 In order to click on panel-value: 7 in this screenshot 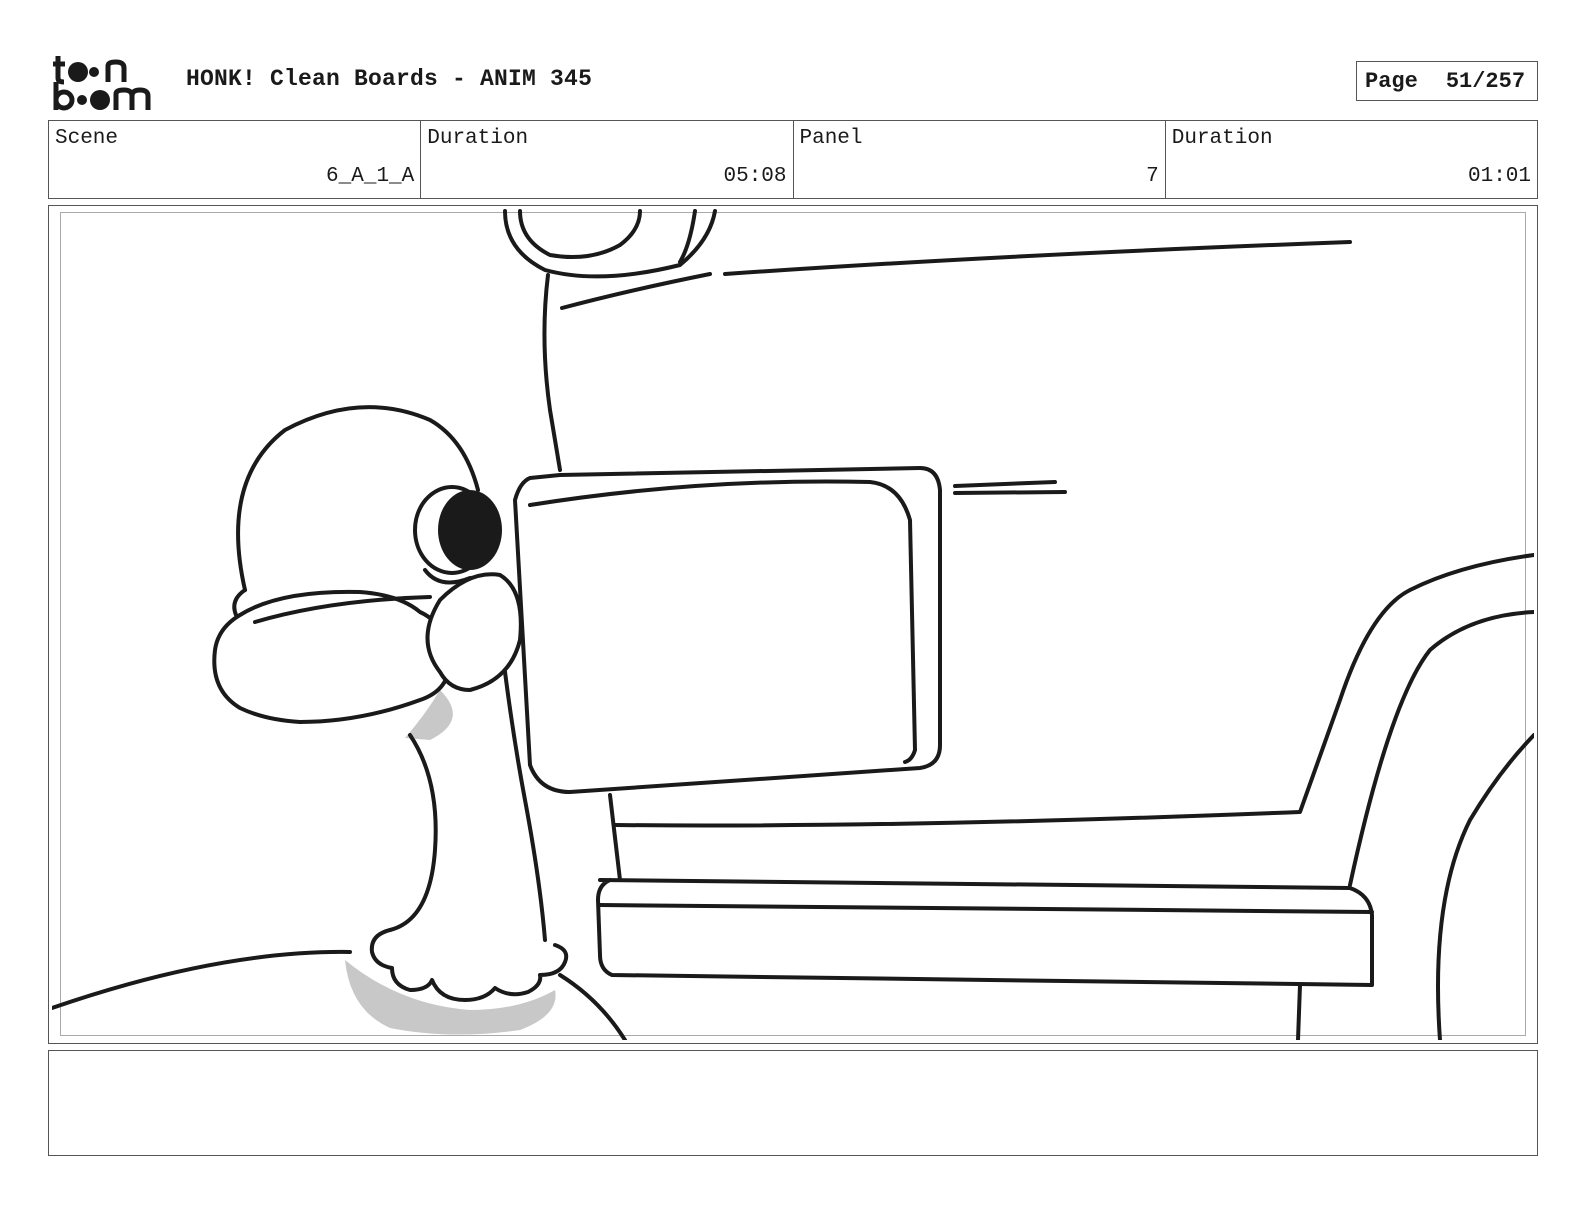, I will do `click(1152, 176)`.